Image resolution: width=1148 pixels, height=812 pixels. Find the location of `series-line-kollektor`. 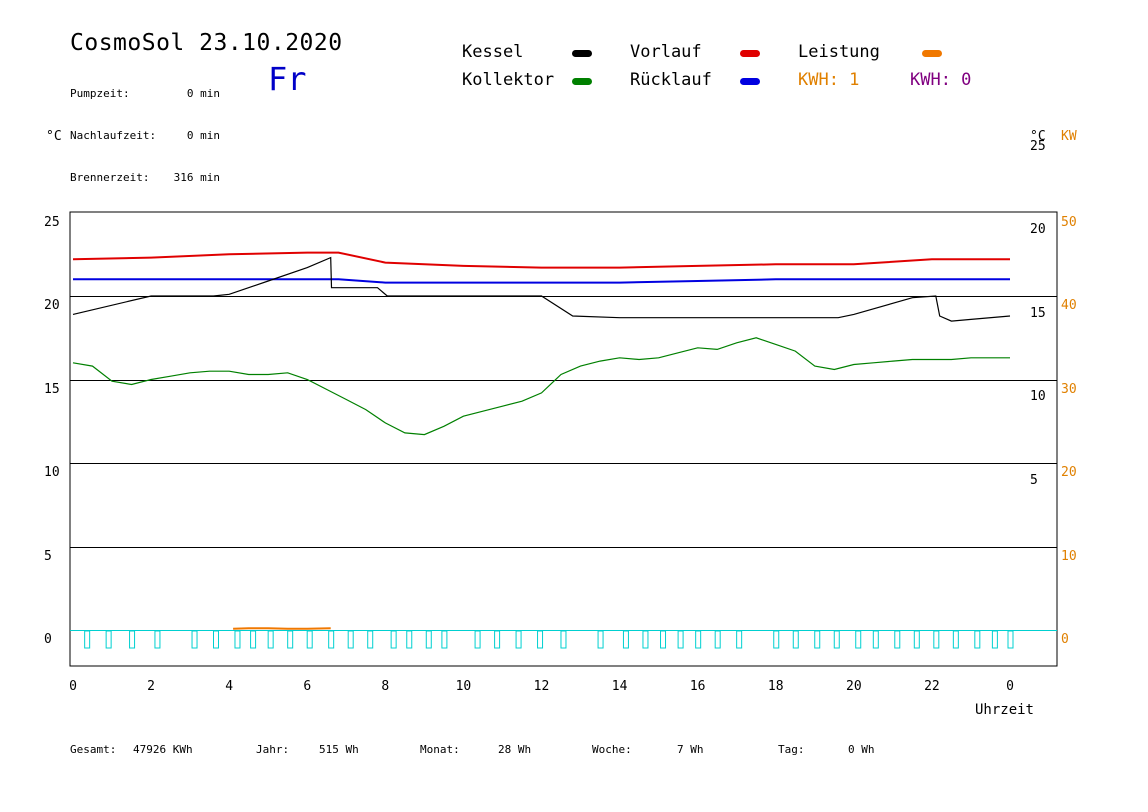

series-line-kollektor is located at coordinates (541, 386).